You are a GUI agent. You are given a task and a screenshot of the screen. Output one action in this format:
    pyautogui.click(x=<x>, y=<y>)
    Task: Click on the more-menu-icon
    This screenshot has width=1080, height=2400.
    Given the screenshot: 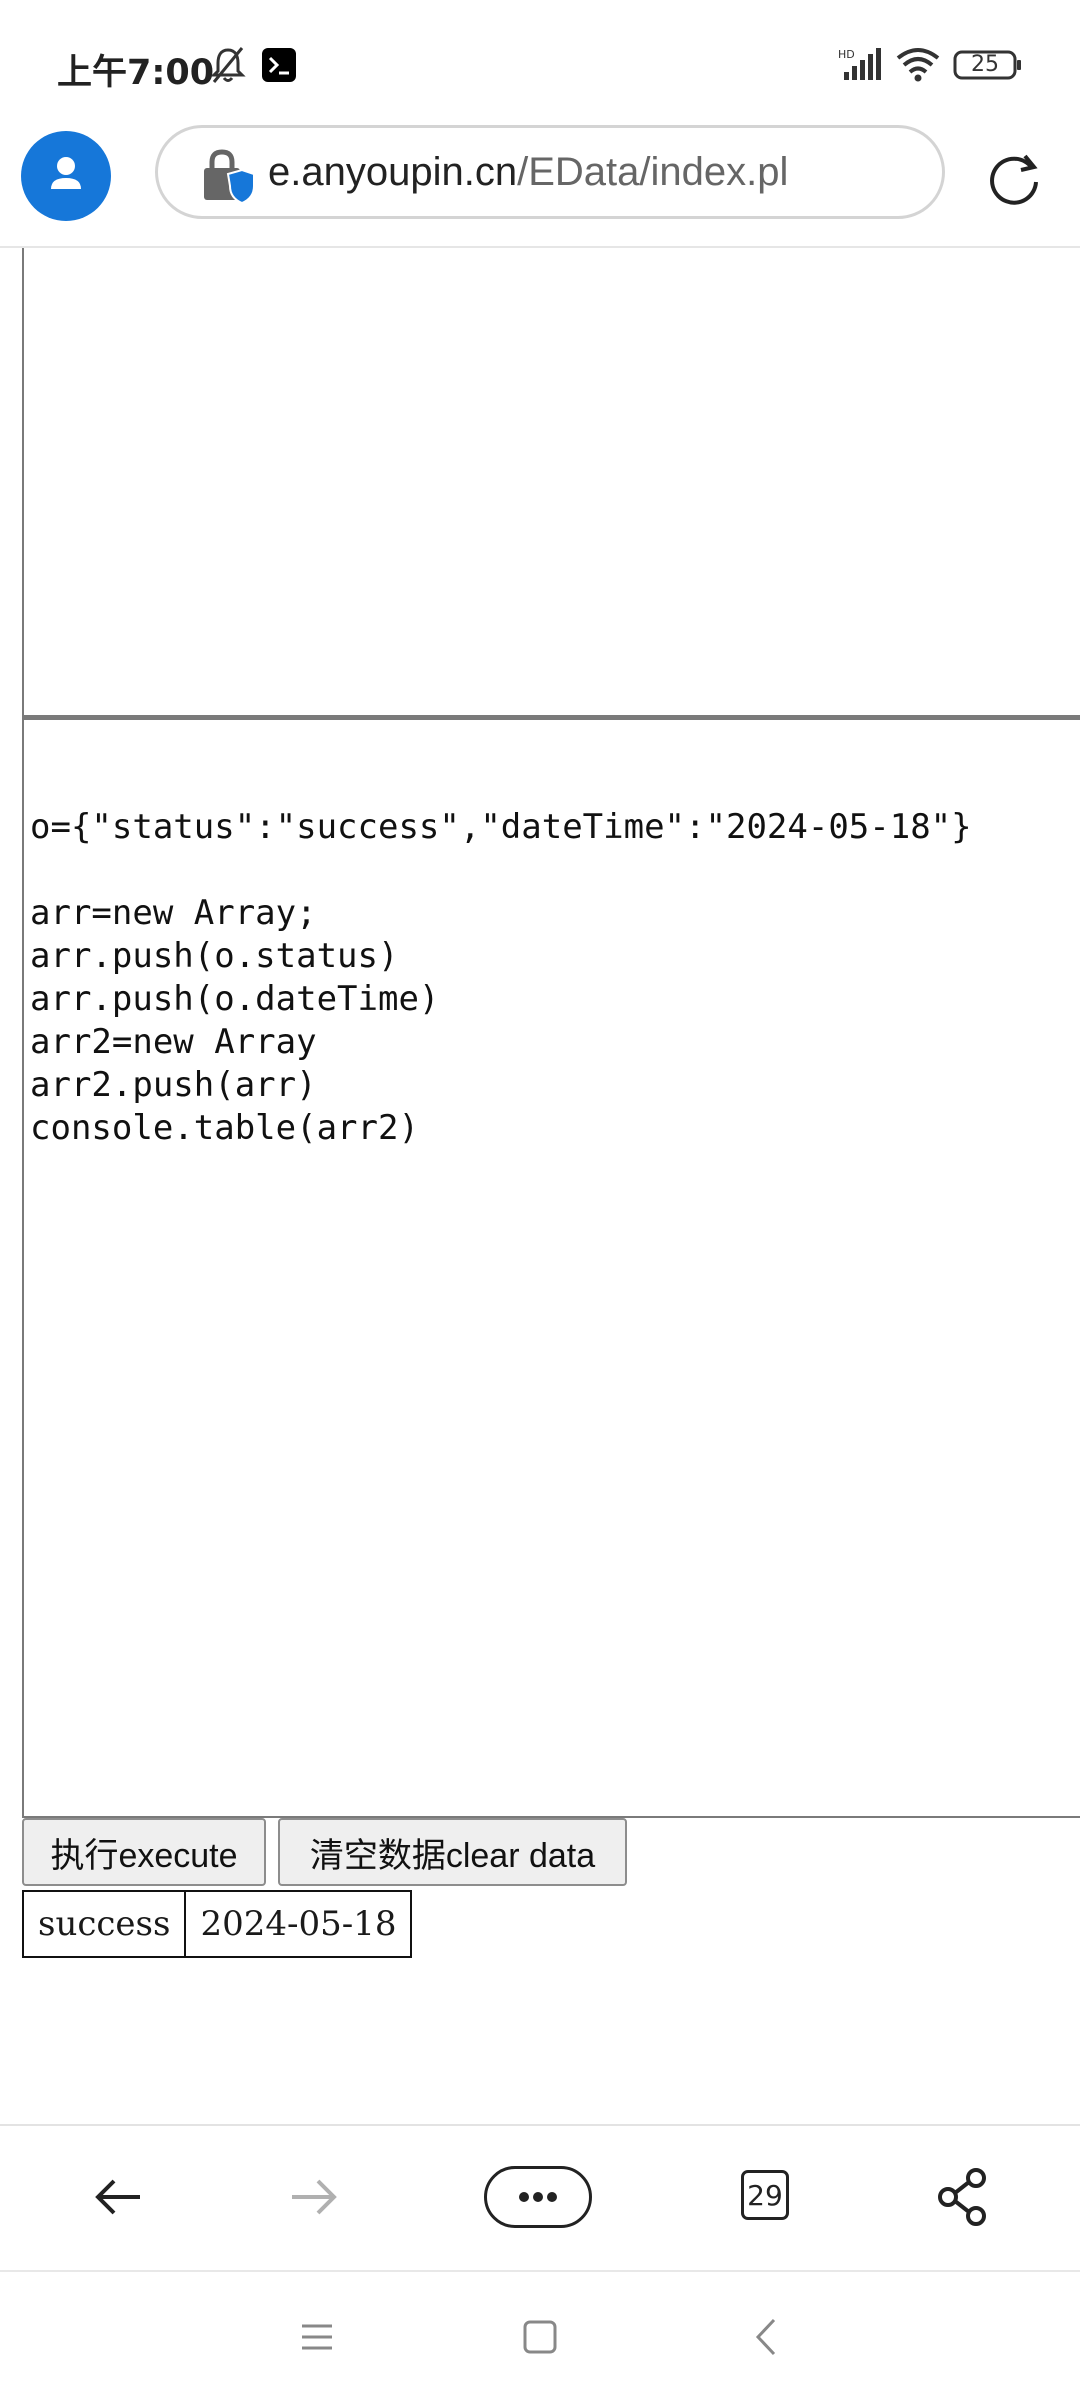 What is the action you would take?
    pyautogui.click(x=538, y=2197)
    